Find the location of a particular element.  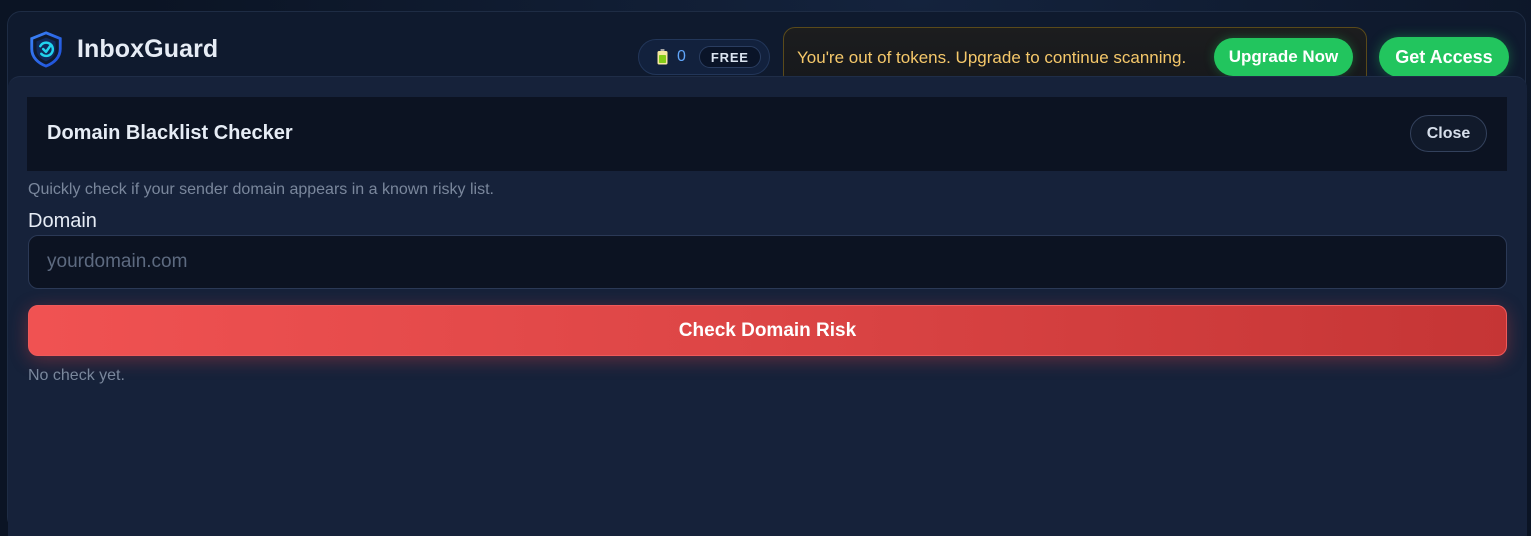

app-name: InboxGuard is located at coordinates (148, 48).